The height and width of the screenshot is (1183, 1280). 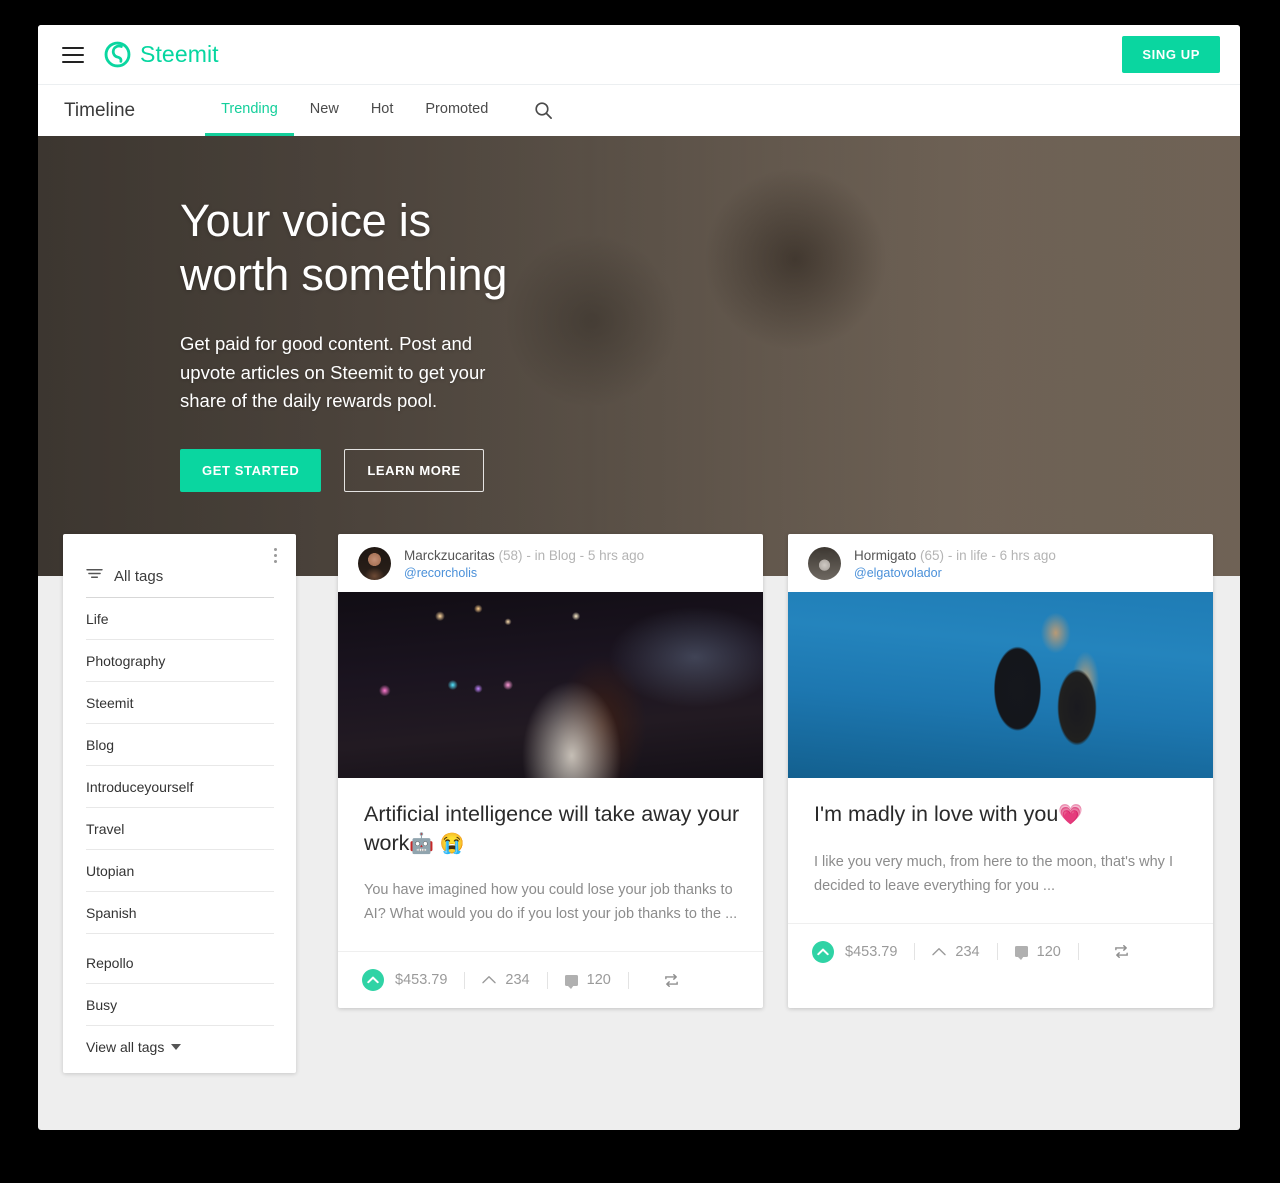 I want to click on learn-more-button: LEARN MORE, so click(x=414, y=471).